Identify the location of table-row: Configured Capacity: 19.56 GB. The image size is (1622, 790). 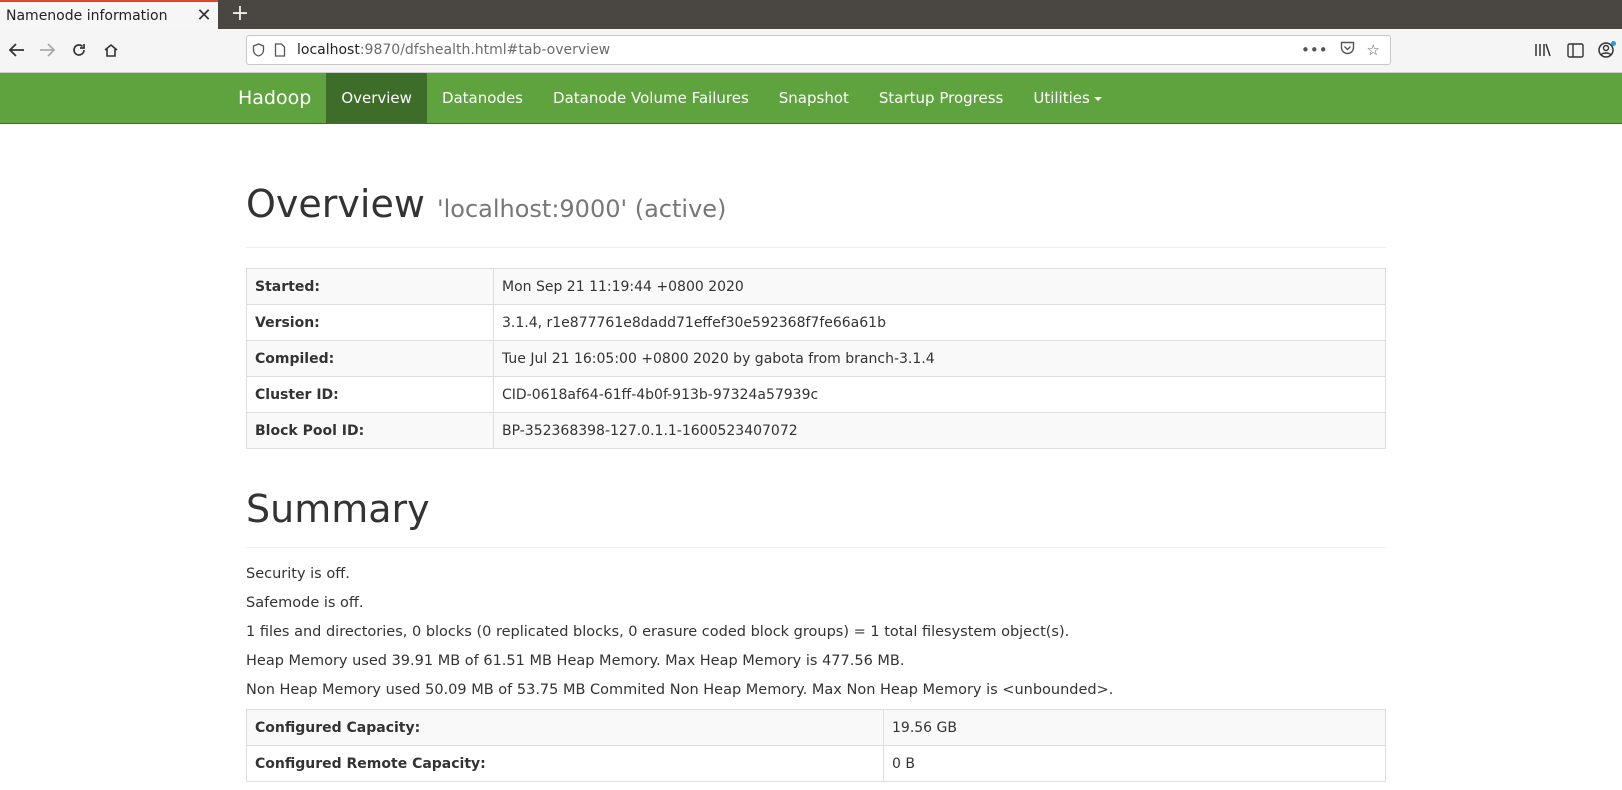
(816, 727).